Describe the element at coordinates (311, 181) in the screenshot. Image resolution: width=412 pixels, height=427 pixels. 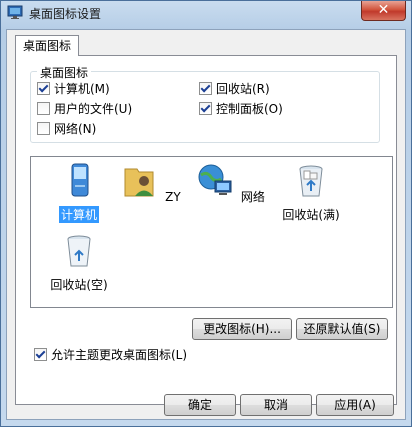
I see `recycle-bin-full-icon` at that location.